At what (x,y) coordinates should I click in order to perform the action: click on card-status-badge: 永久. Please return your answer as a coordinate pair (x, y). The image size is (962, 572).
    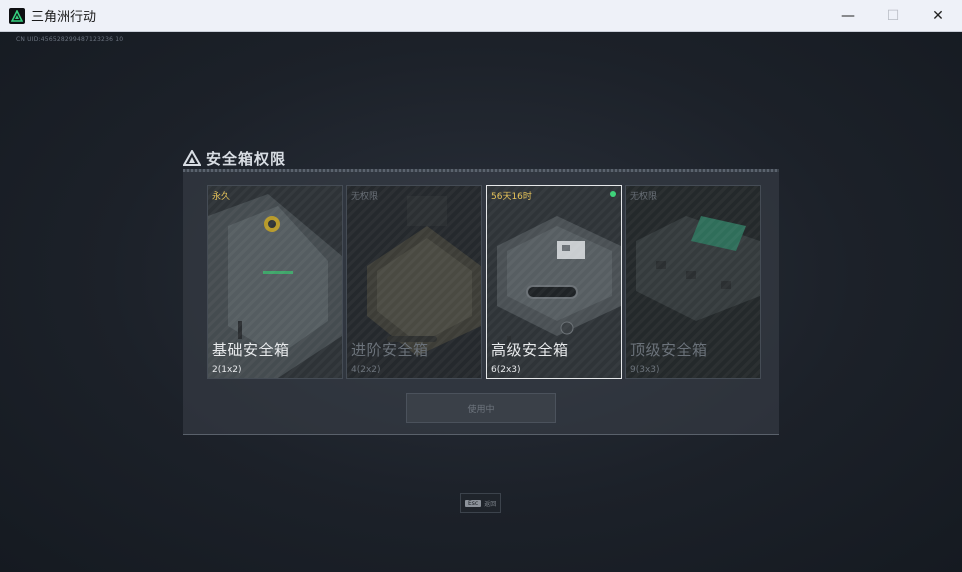
    Looking at the image, I should click on (221, 197).